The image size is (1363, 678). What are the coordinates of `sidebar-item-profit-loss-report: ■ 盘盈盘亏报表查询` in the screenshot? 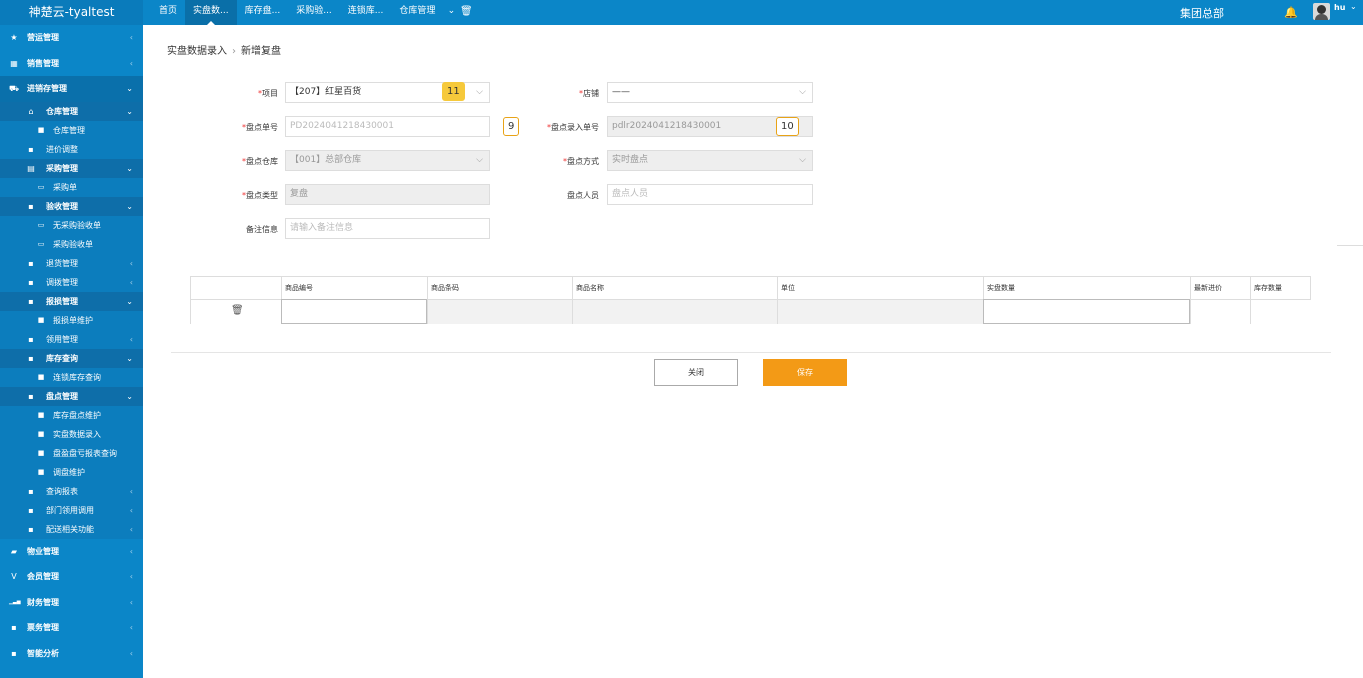 It's located at (71, 453).